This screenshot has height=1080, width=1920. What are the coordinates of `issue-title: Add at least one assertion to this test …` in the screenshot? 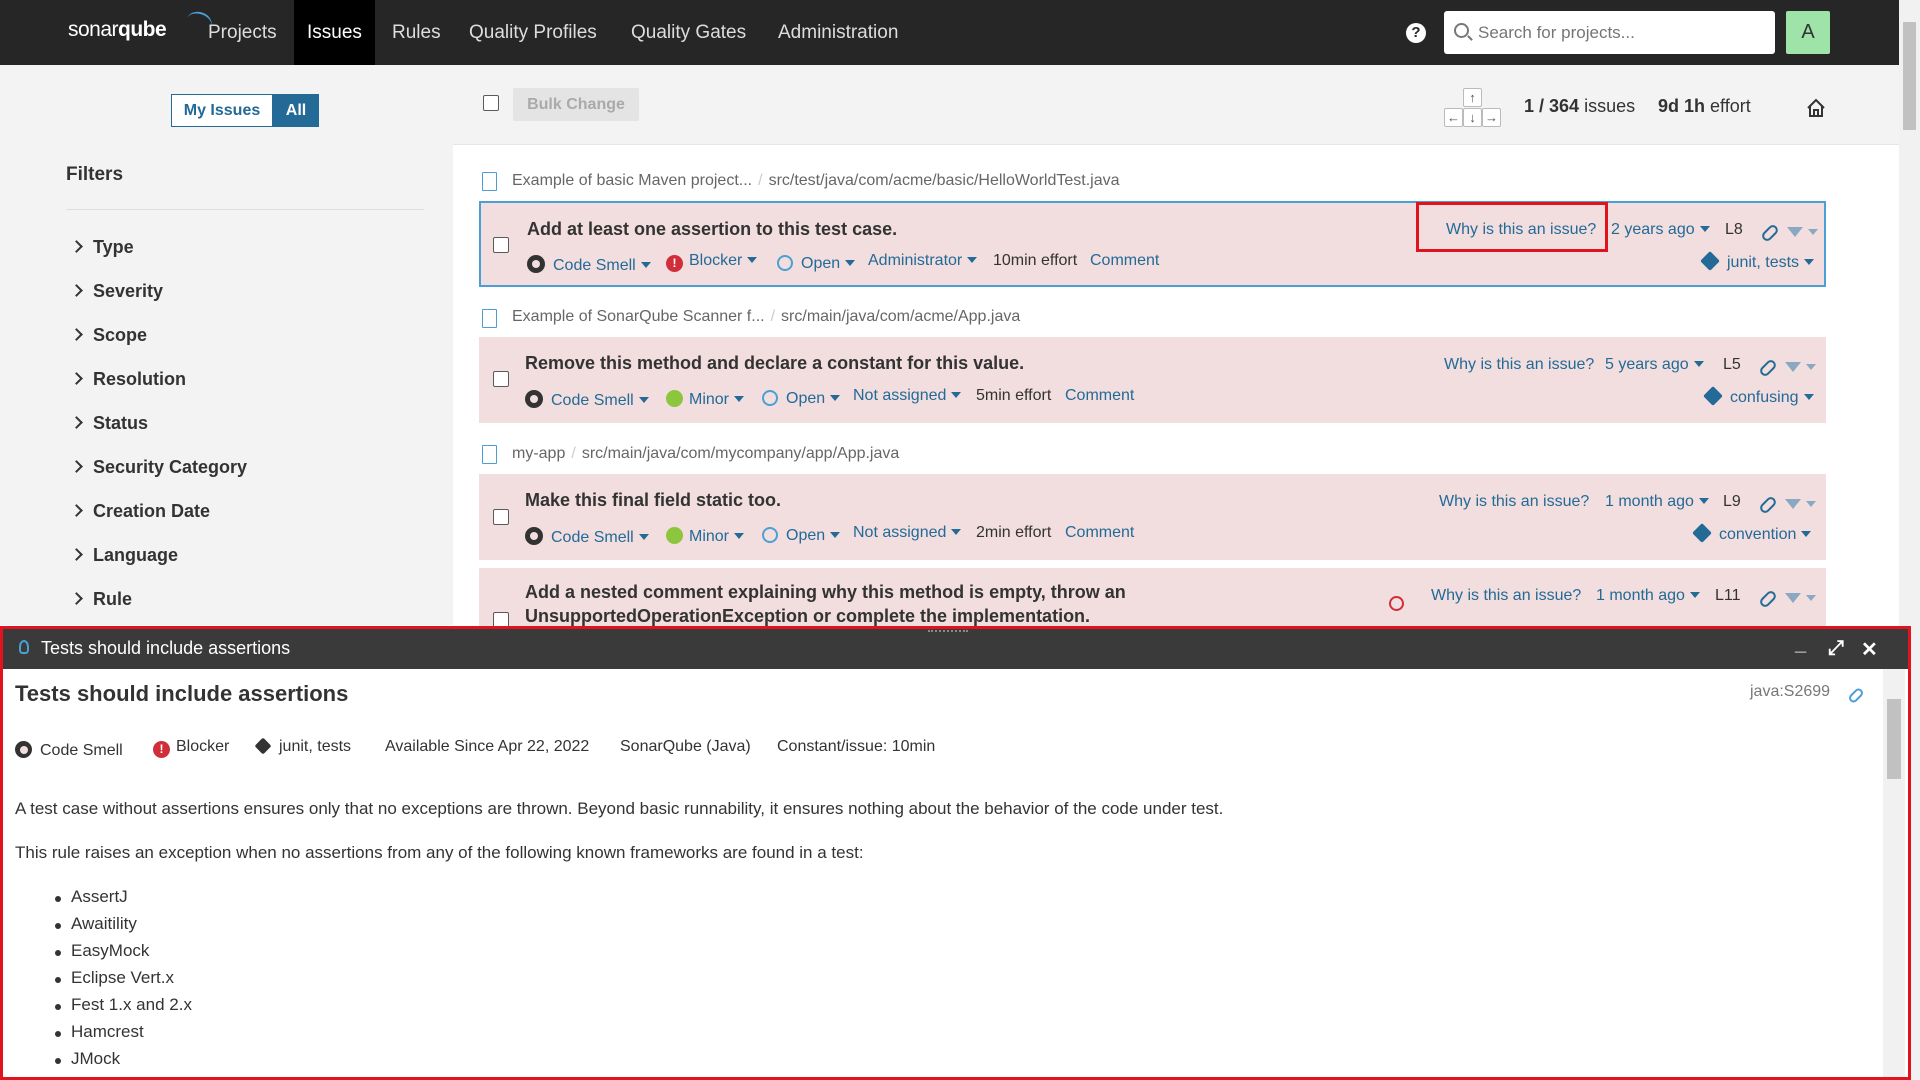 It's located at (712, 229).